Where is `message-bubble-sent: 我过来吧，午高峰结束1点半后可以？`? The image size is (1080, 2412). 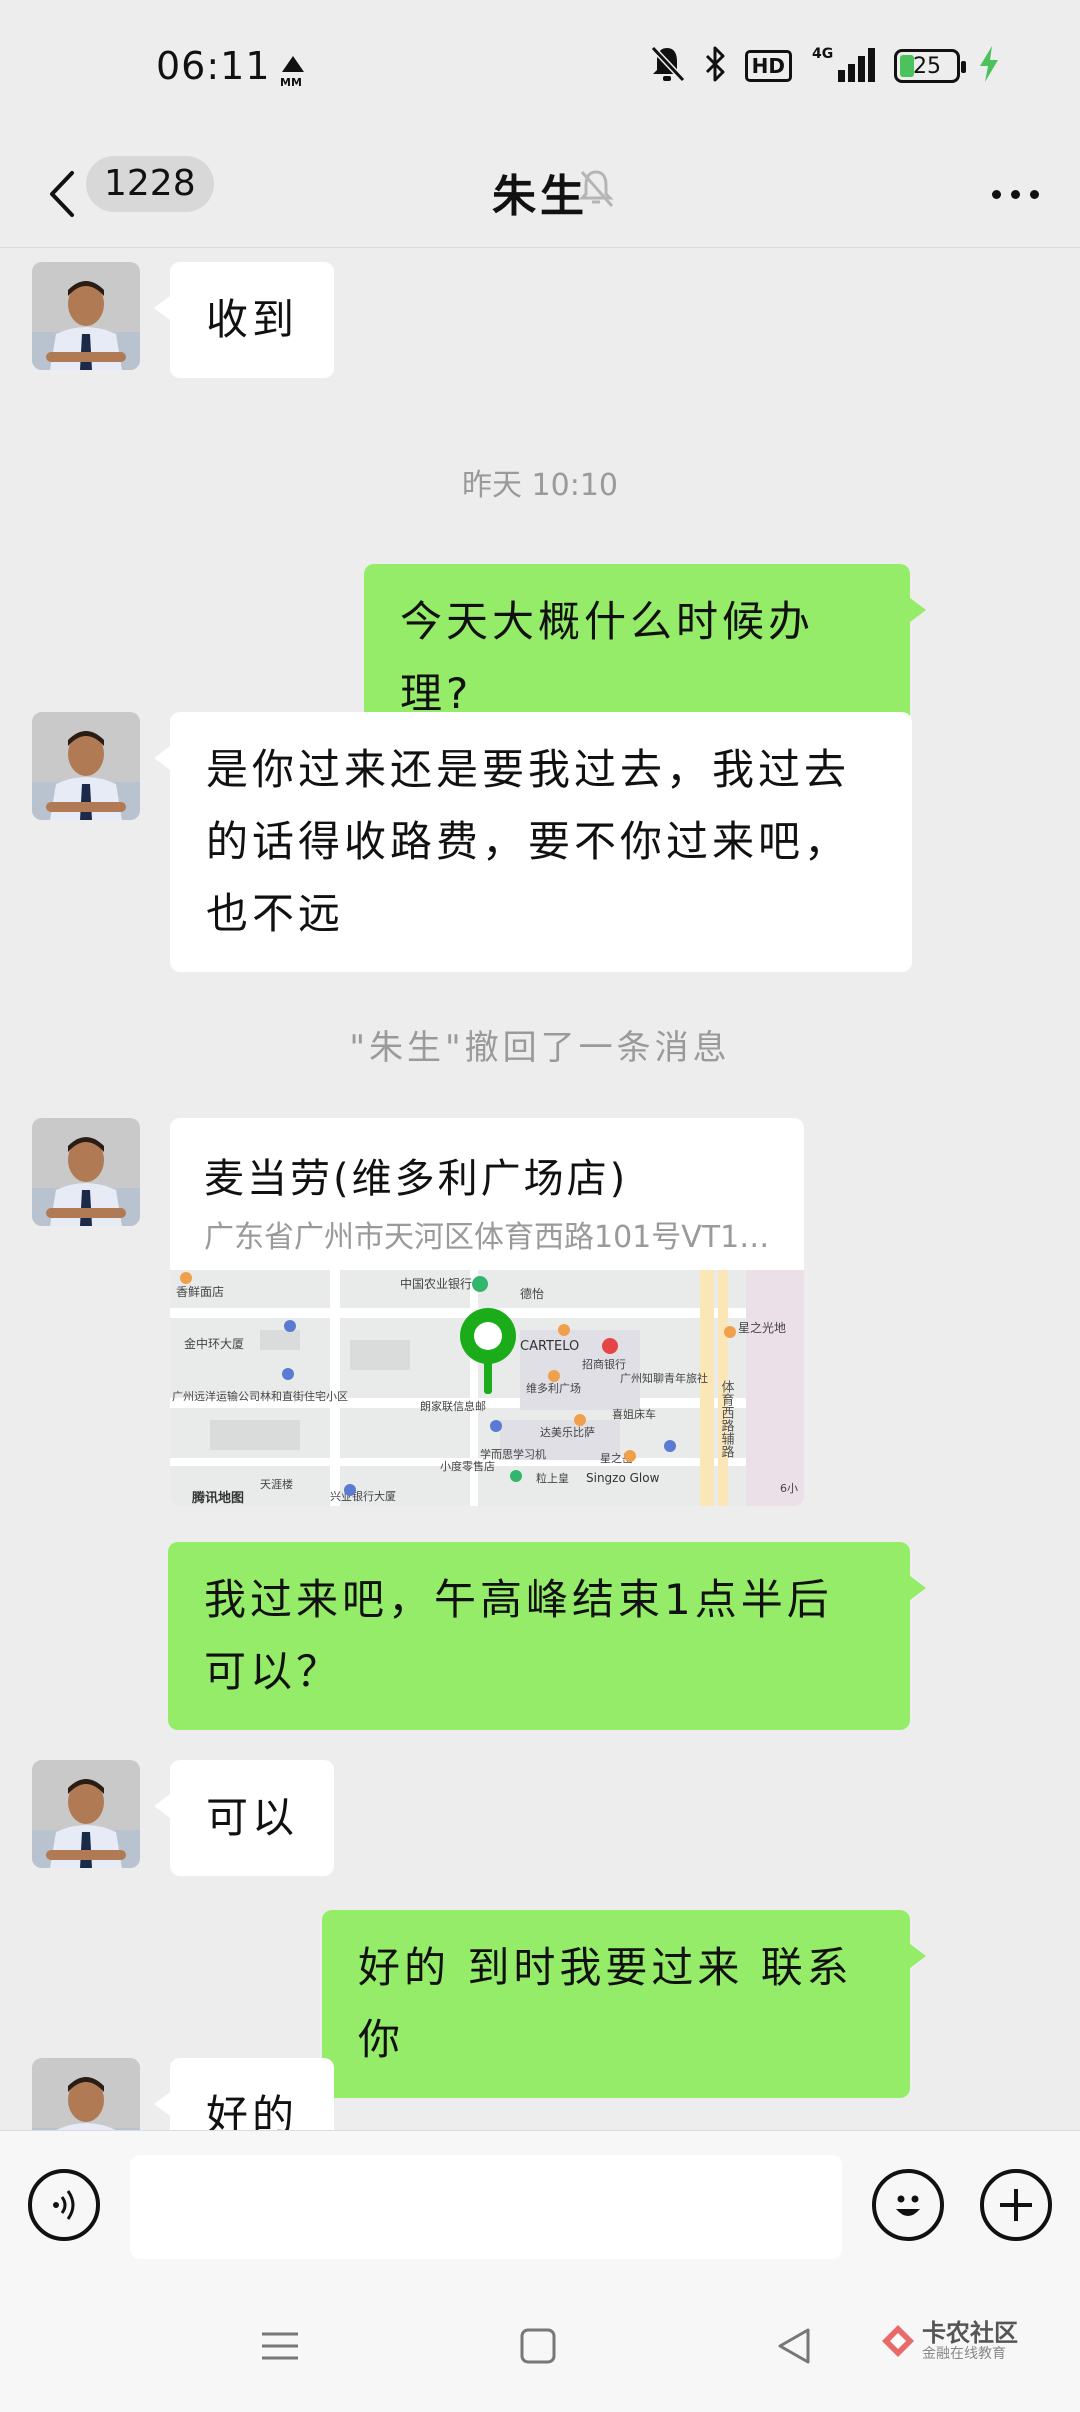
message-bubble-sent: 我过来吧，午高峰结束1点半后可以？ is located at coordinates (547, 1636).